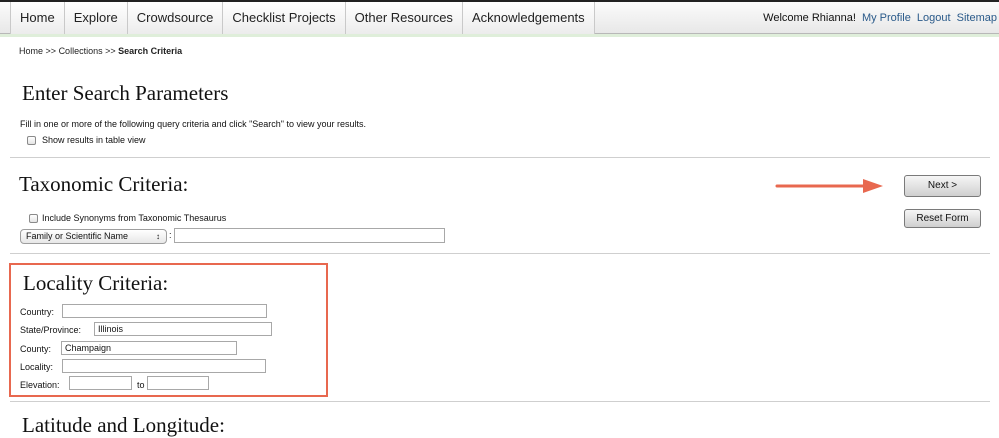 This screenshot has width=999, height=438. I want to click on state-province-input: Illinois, so click(183, 329).